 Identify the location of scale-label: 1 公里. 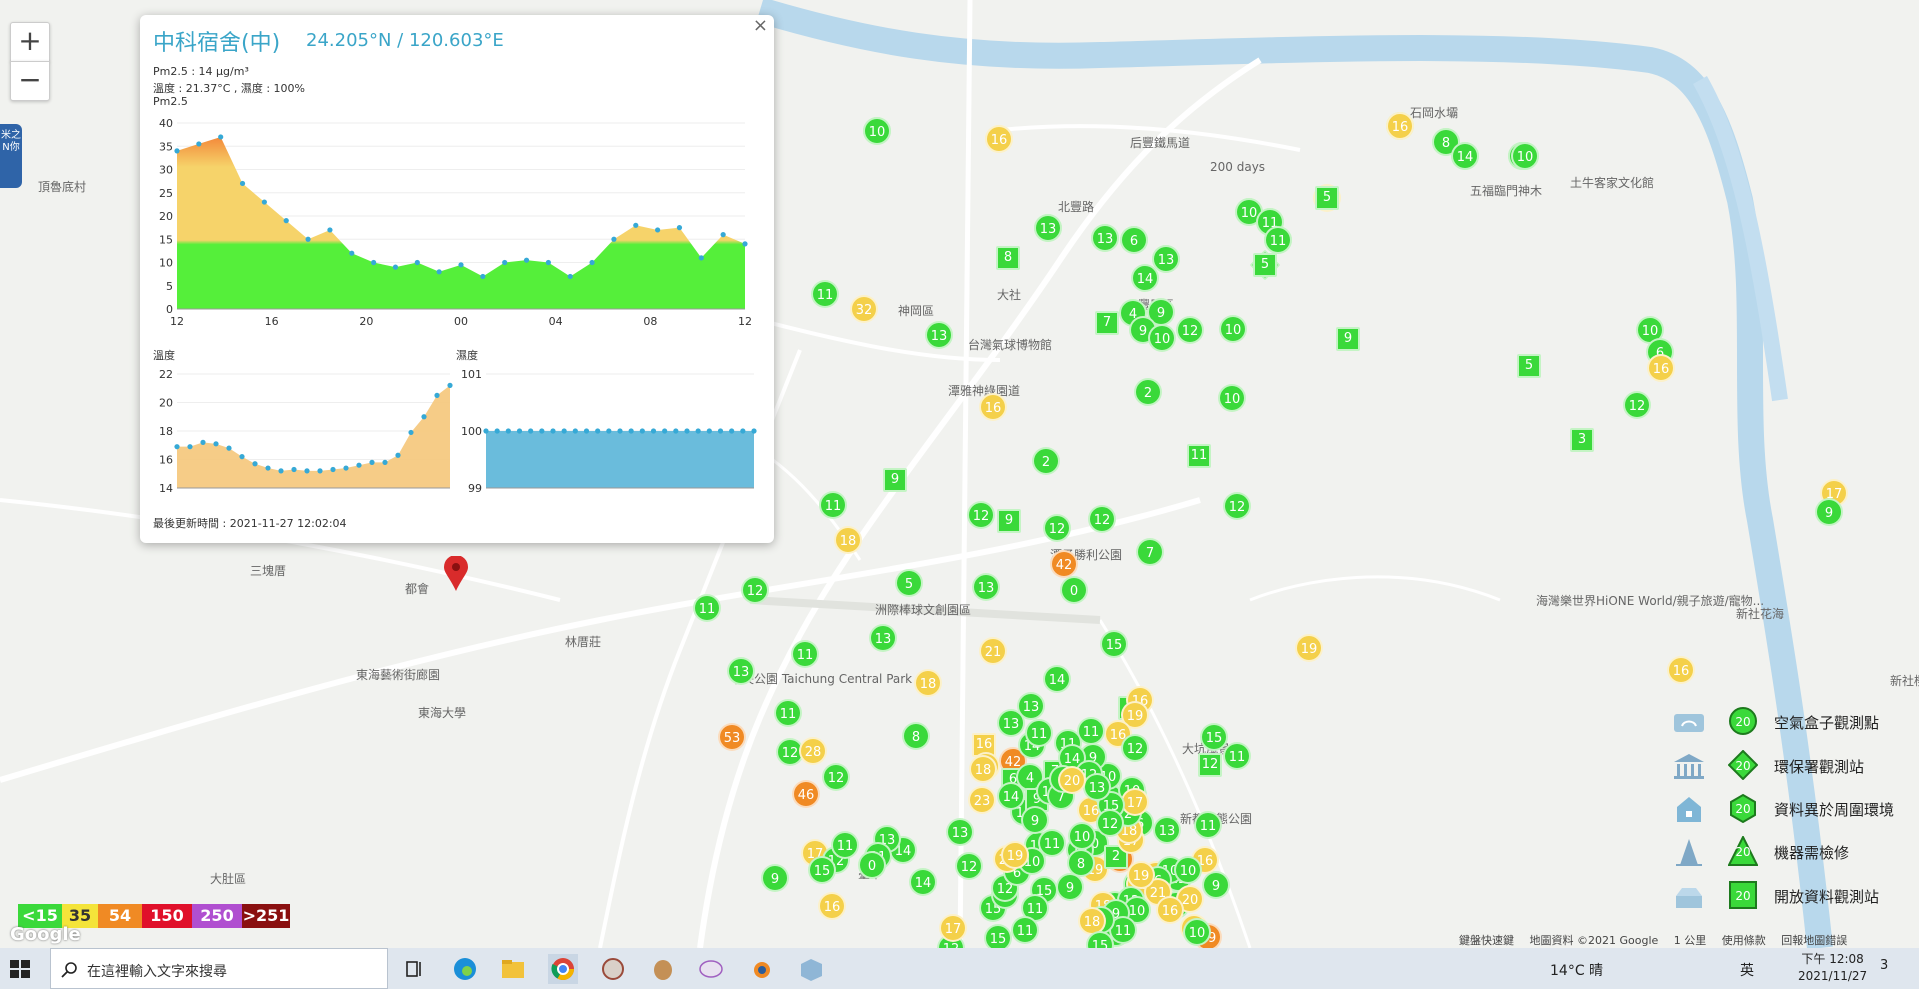
(1690, 940).